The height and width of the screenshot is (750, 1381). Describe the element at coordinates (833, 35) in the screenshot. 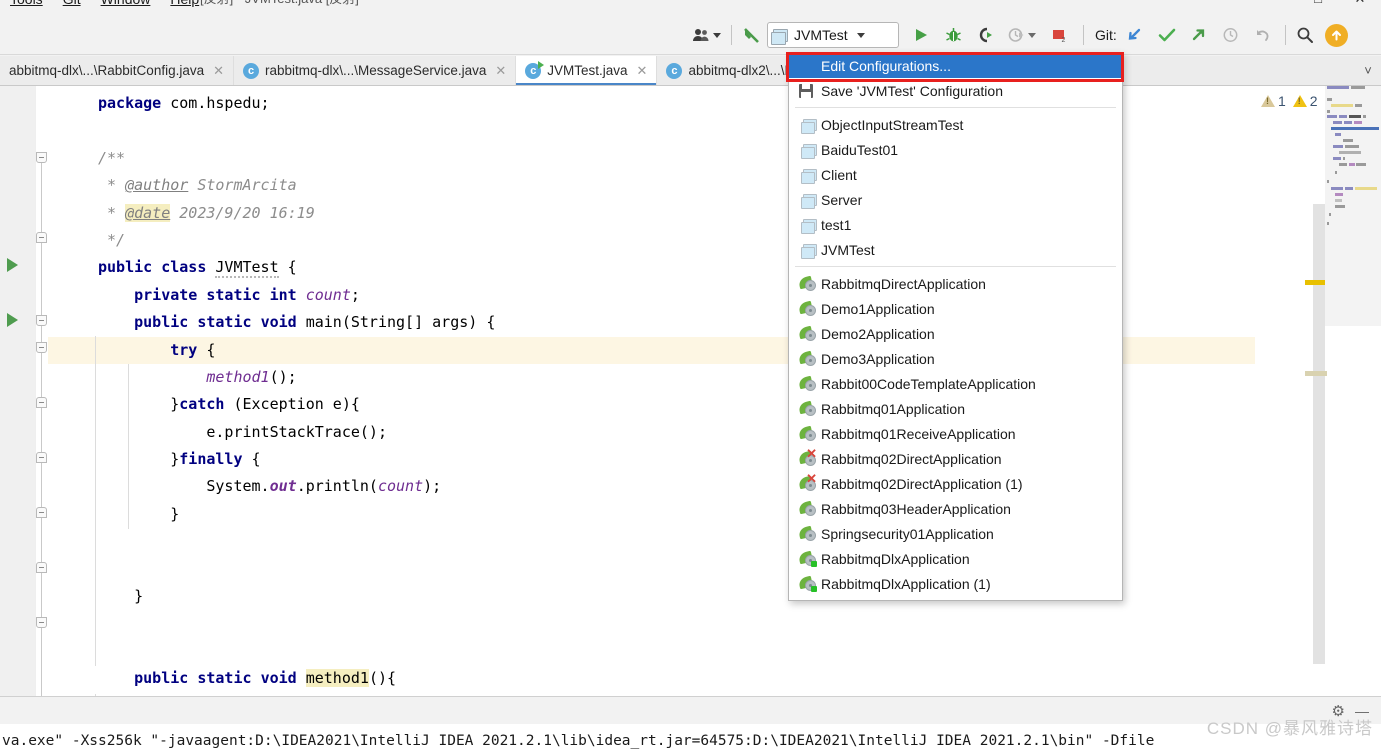

I see `run-configuration-selector: JVMTest` at that location.